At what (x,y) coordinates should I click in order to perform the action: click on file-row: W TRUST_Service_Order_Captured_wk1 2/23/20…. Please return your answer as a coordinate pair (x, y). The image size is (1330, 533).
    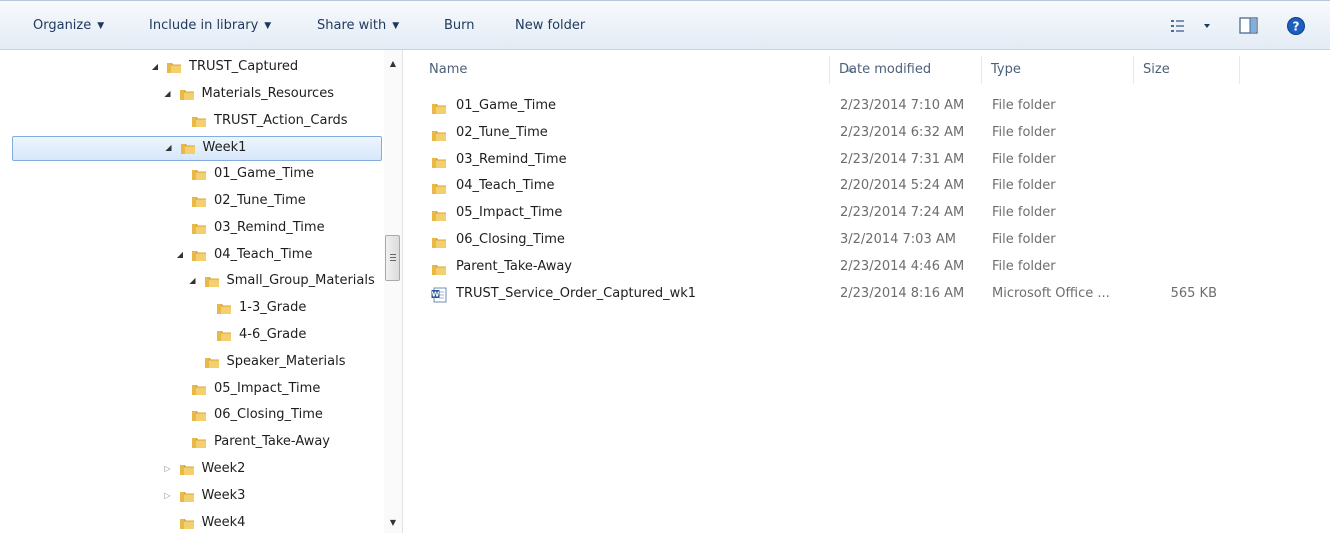
    Looking at the image, I should click on (856, 293).